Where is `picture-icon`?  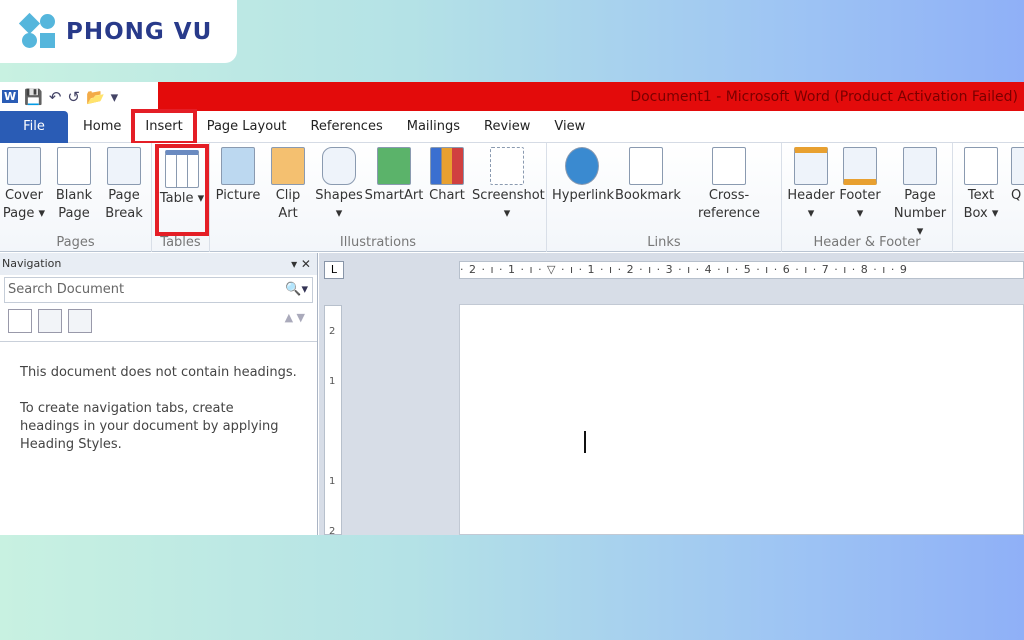
picture-icon is located at coordinates (238, 166).